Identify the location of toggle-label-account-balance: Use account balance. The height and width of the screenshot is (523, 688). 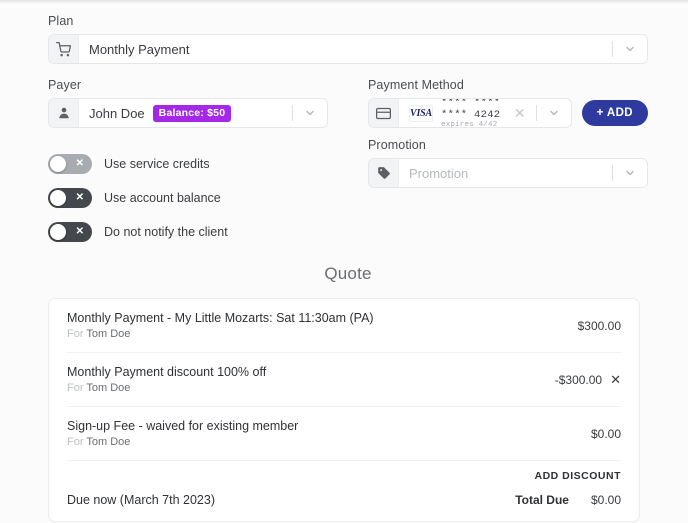
(162, 198).